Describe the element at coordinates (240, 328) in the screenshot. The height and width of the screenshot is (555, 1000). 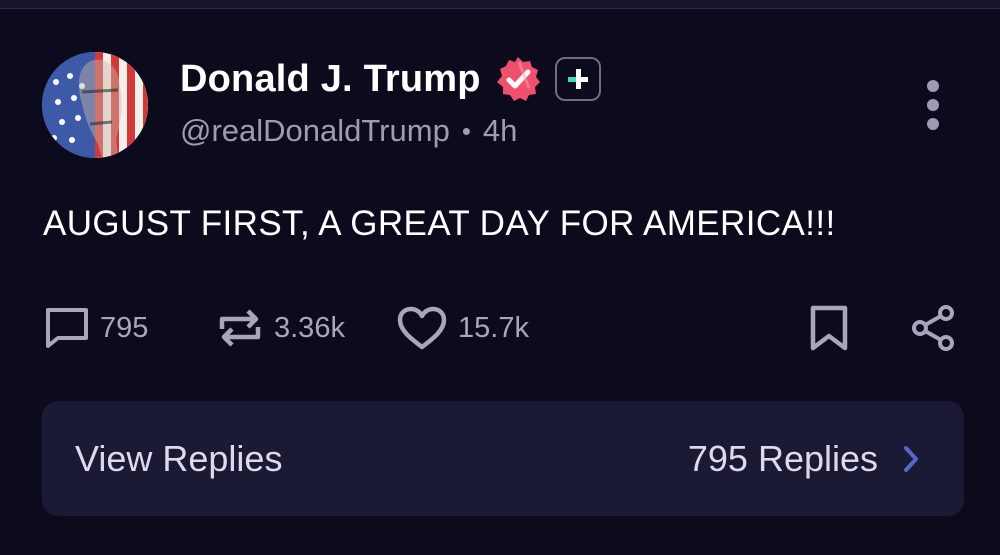
I see `repost-icon` at that location.